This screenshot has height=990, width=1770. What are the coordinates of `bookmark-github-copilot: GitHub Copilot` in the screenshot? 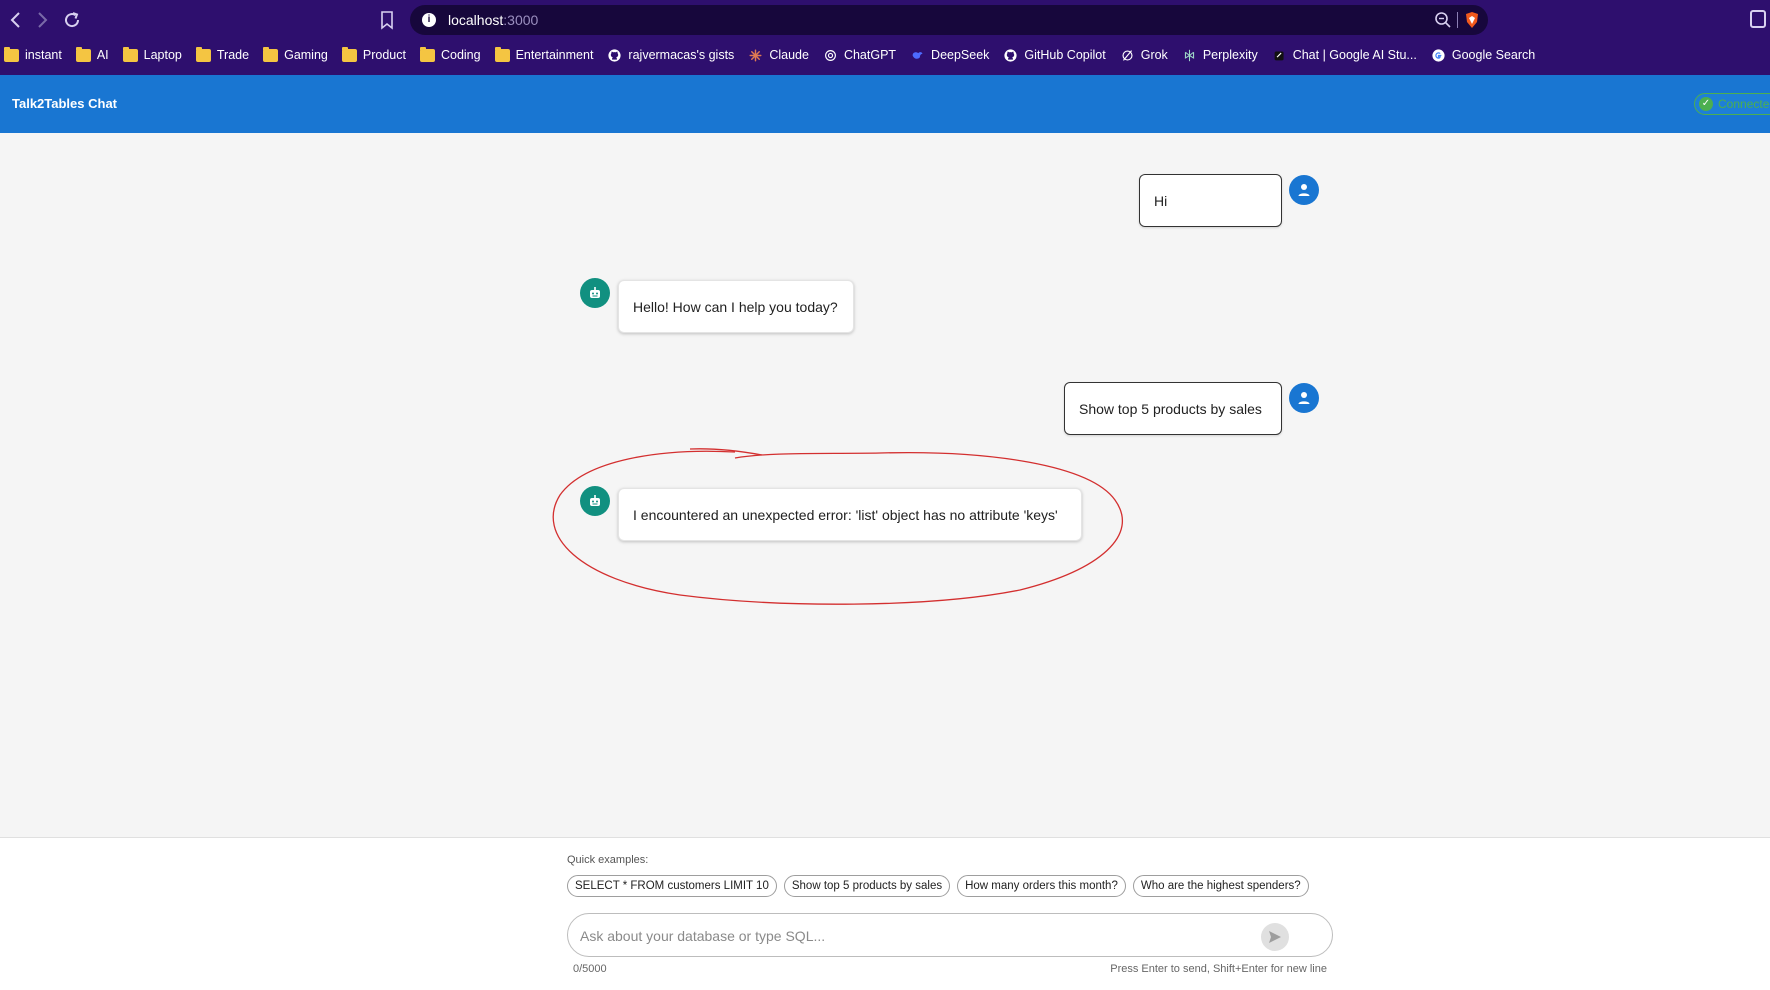 It's located at (1054, 55).